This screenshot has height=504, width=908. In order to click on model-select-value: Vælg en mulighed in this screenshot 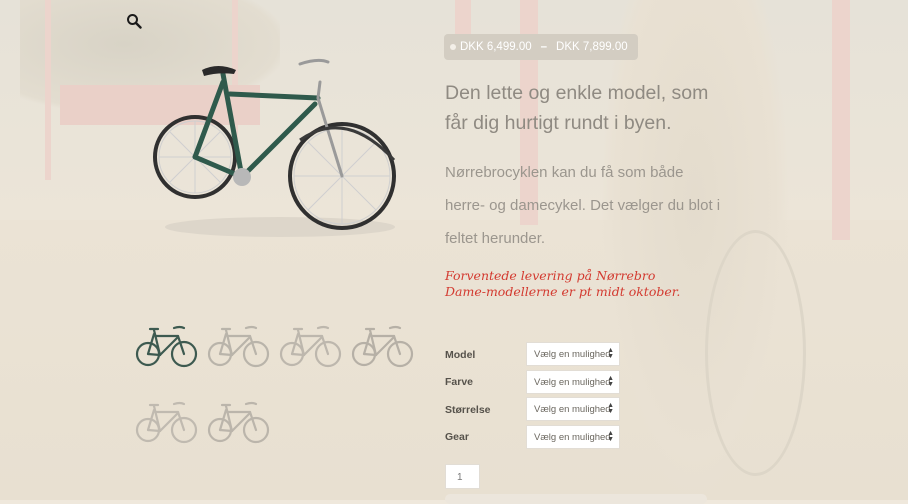, I will do `click(572, 354)`.